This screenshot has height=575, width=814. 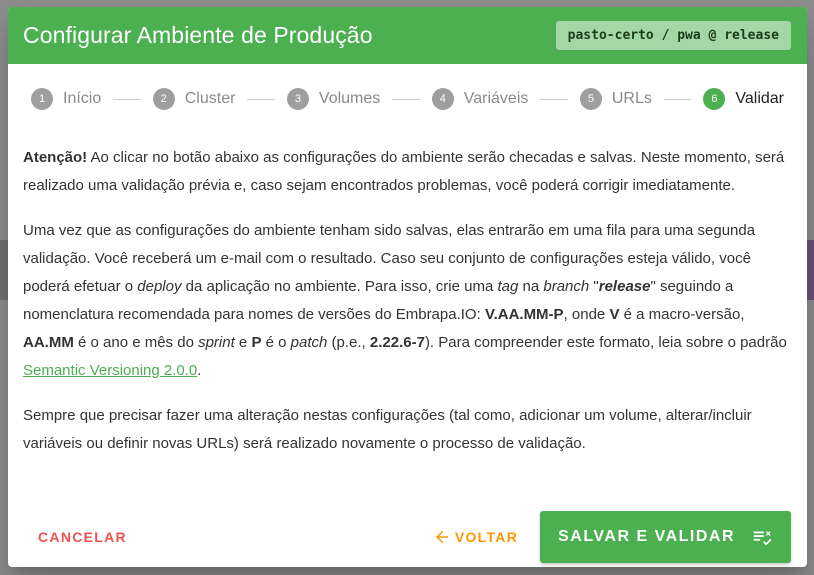 I want to click on repo-branch: release, so click(x=751, y=35).